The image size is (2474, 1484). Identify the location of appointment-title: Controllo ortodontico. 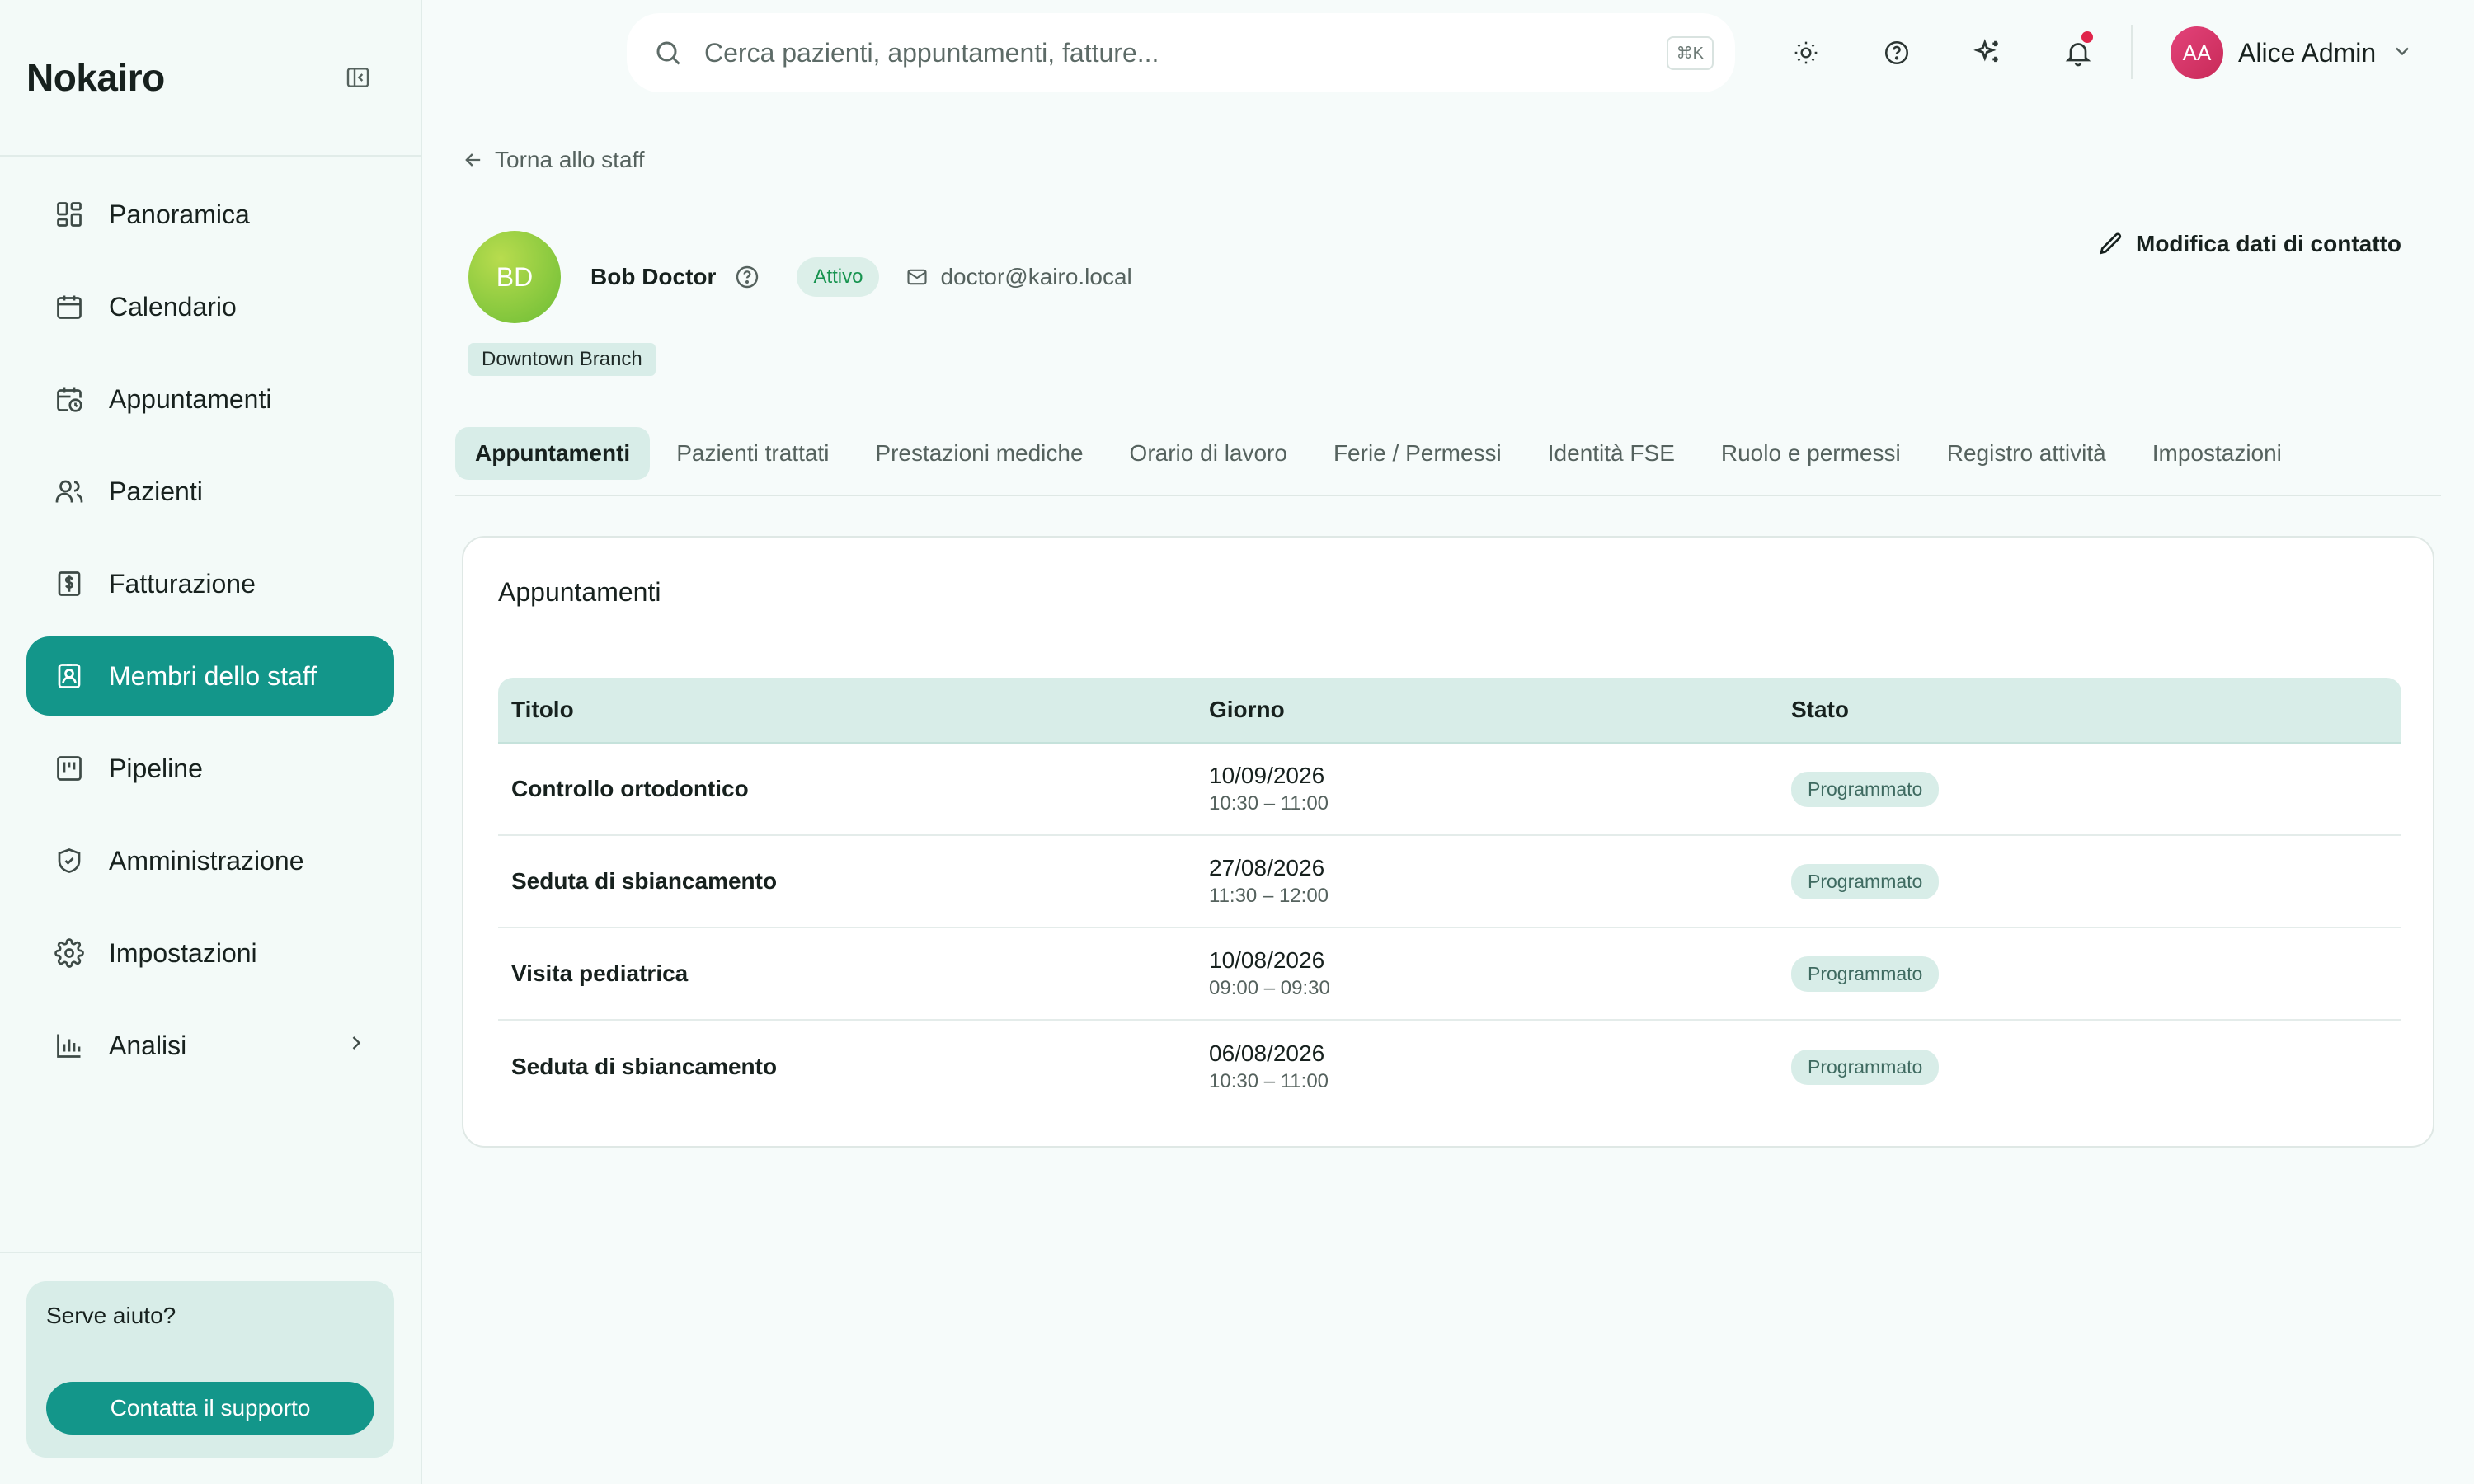
(630, 788).